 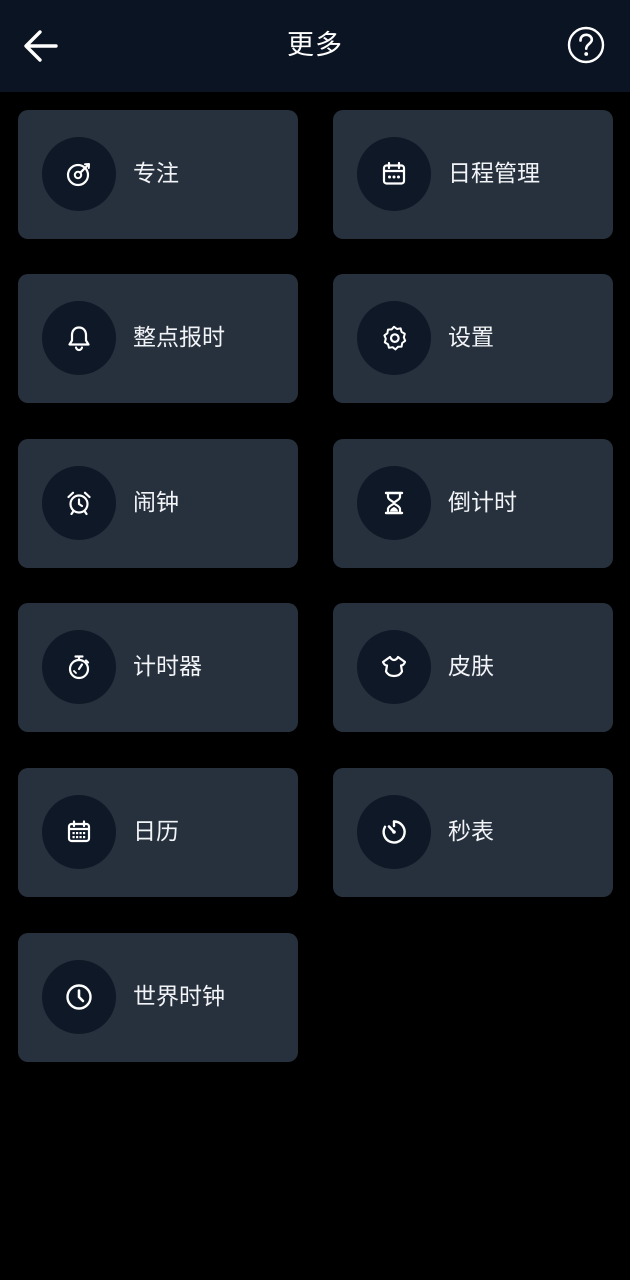 I want to click on tile-calendar: 日历, so click(x=158, y=832).